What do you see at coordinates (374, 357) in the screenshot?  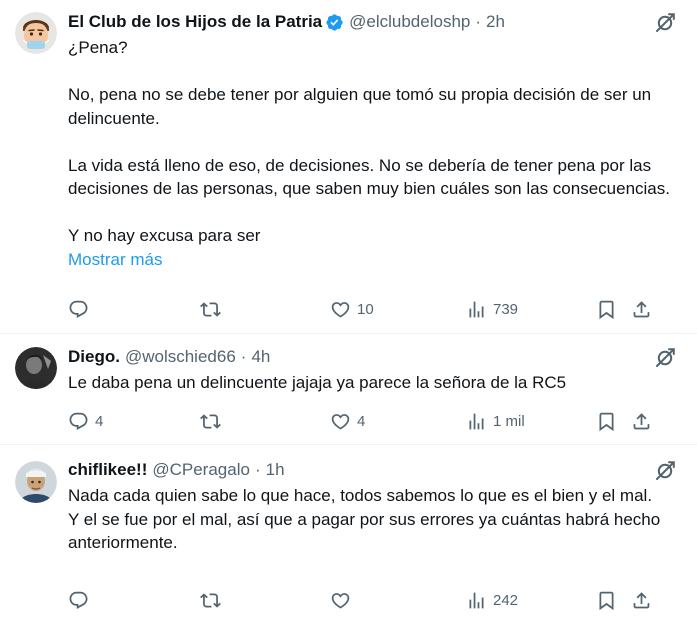 I see `tweet-header: Diego. @wolschied66 · 4h` at bounding box center [374, 357].